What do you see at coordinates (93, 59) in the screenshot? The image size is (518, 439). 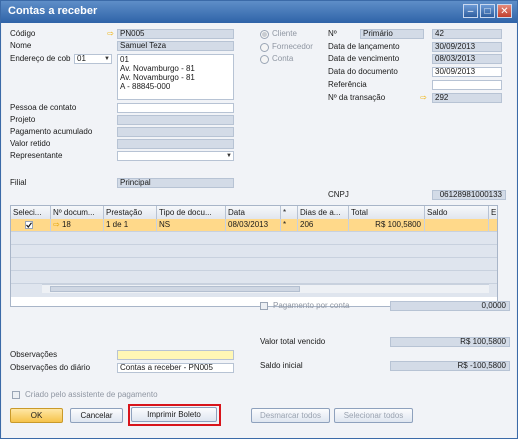 I see `endereco-select: 01 ▼` at bounding box center [93, 59].